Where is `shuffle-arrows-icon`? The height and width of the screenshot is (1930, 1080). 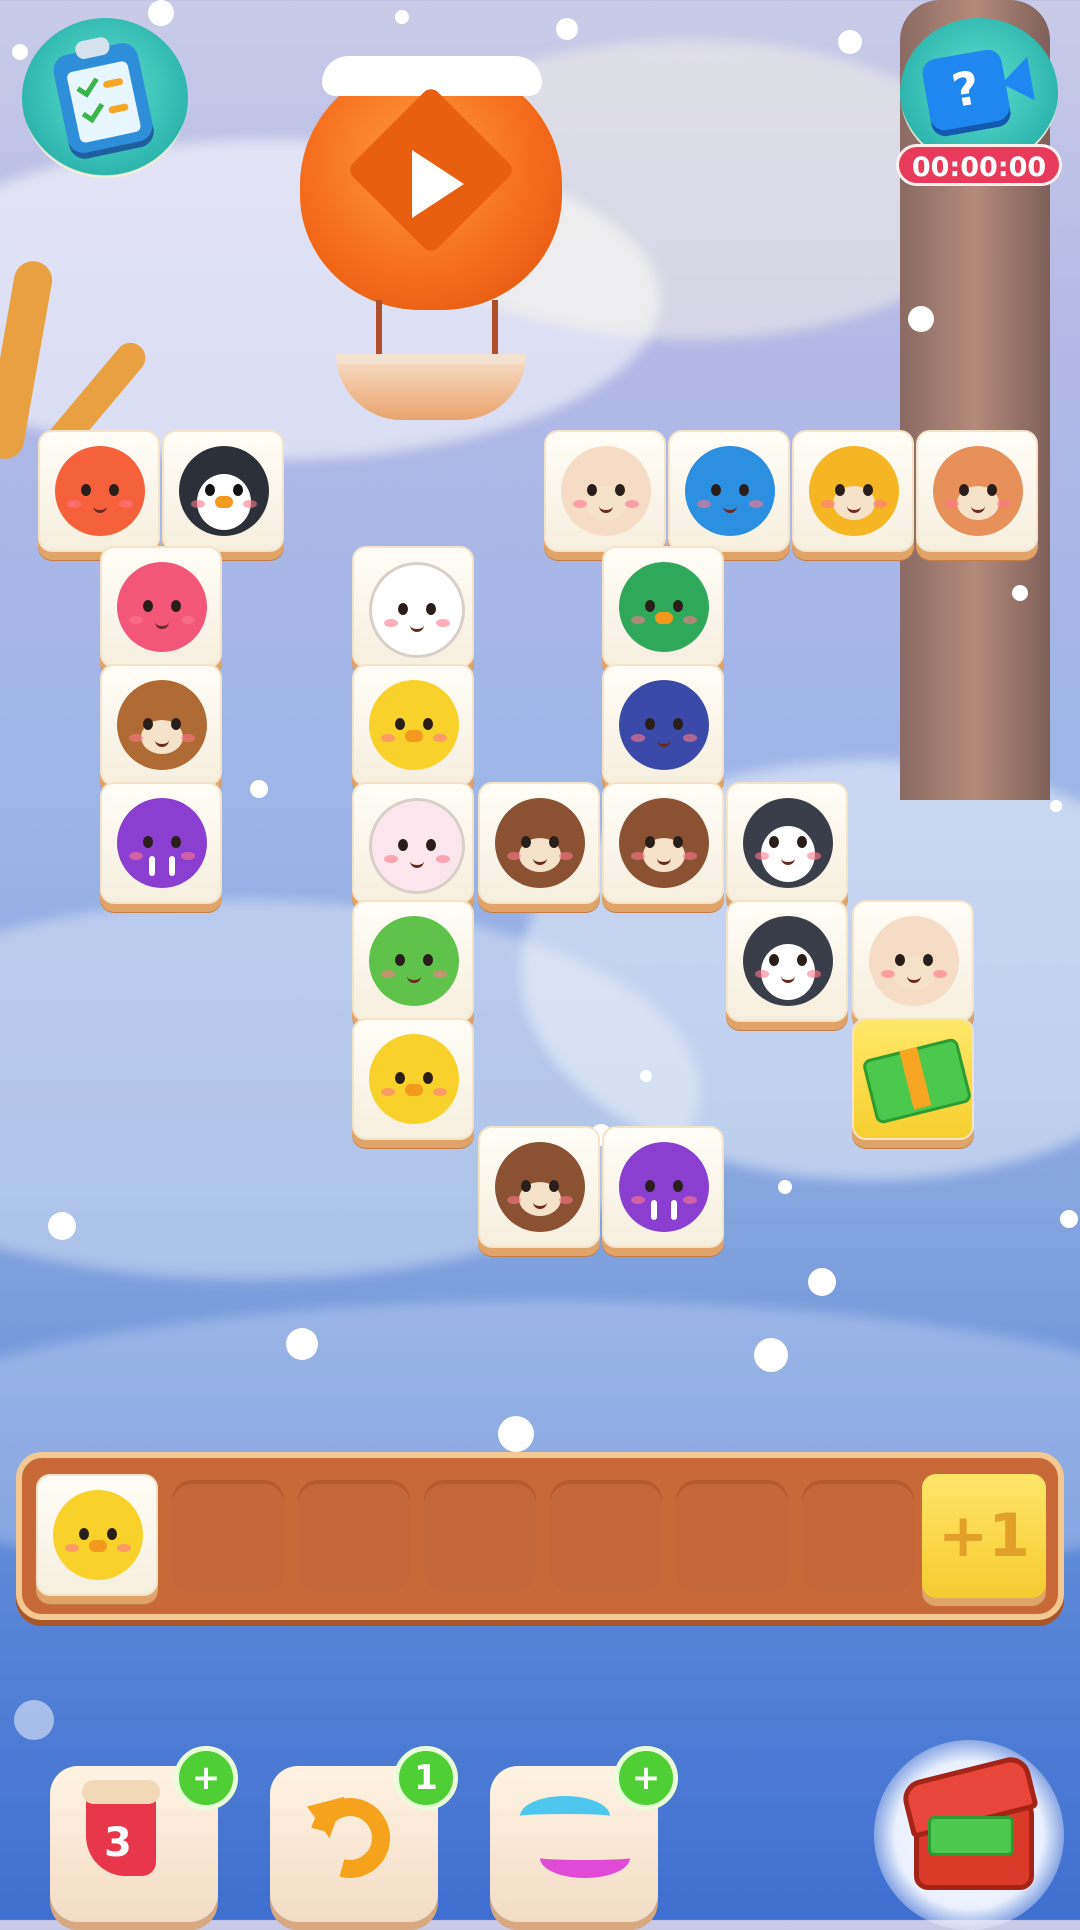
shuffle-arrows-icon is located at coordinates (565, 1816).